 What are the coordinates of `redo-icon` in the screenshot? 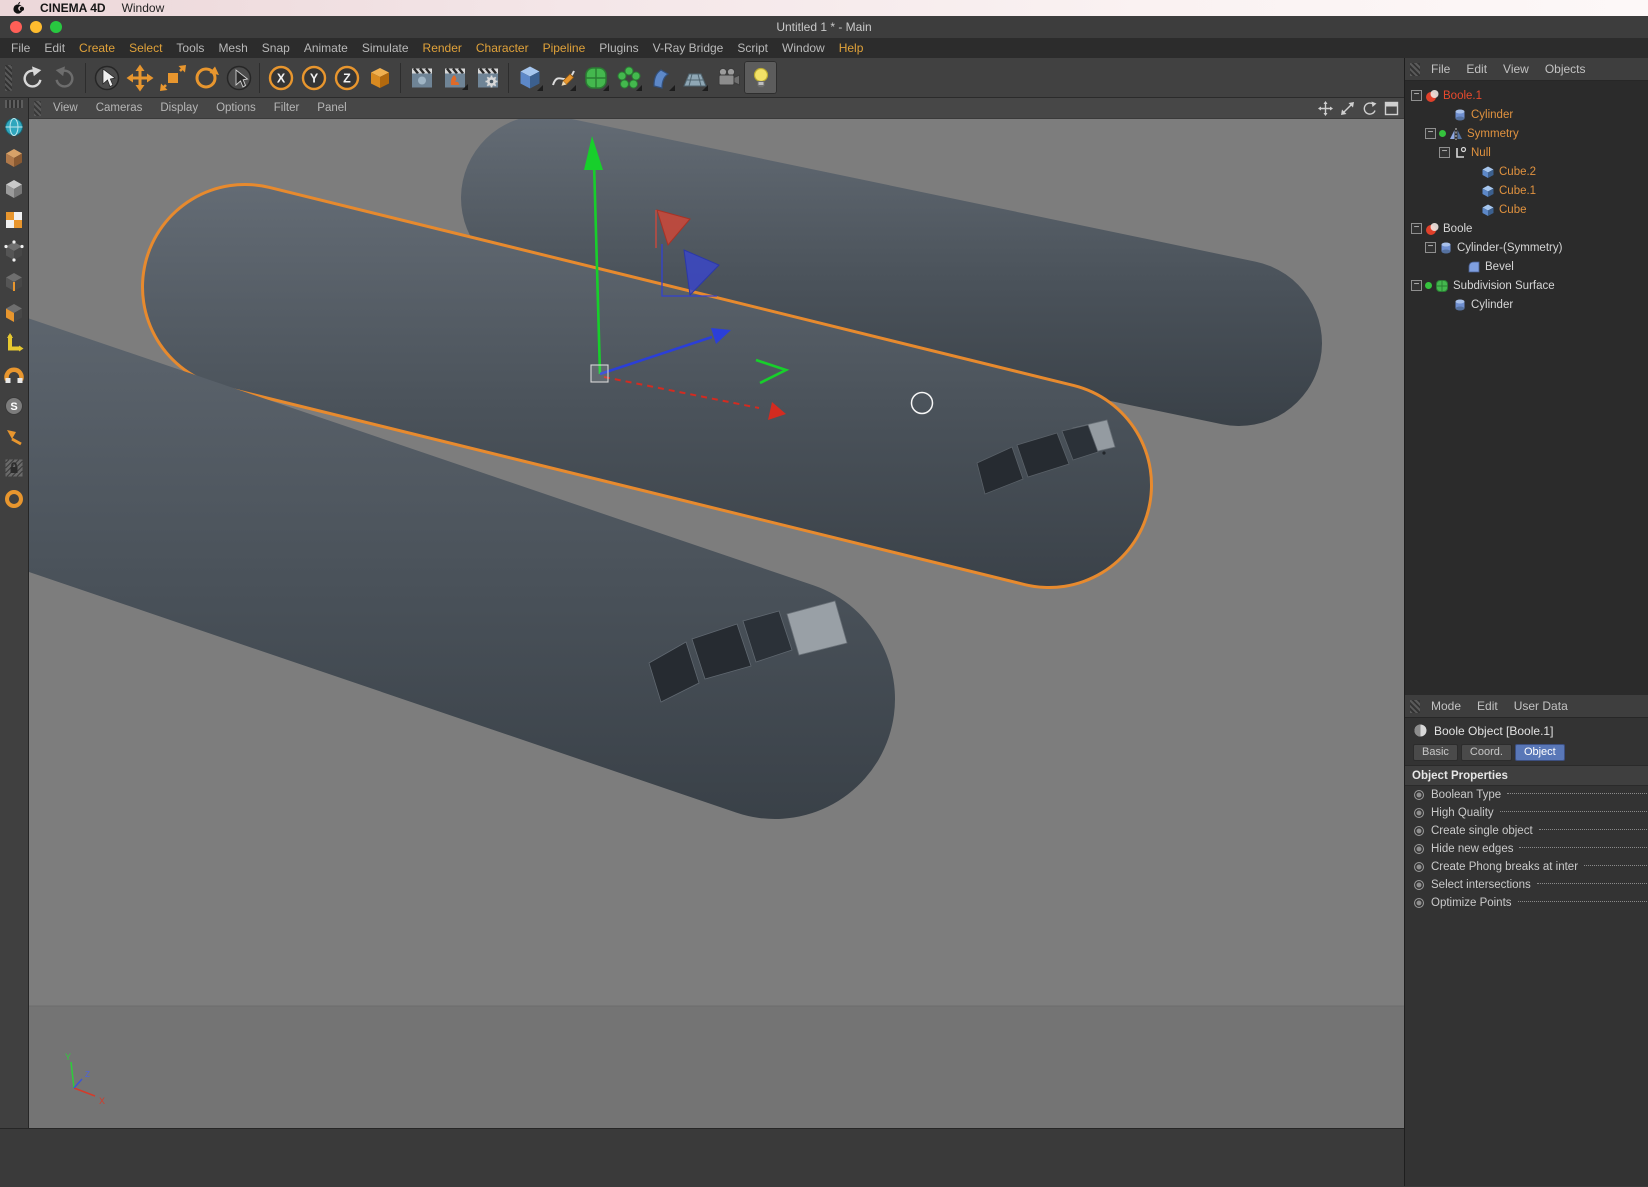 It's located at (64, 77).